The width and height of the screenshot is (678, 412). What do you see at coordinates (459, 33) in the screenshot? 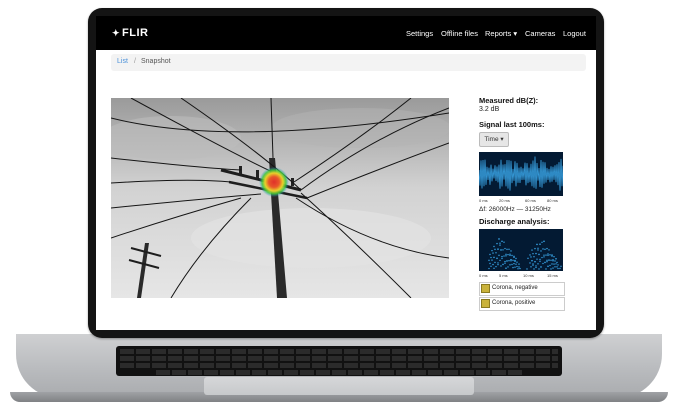
I see `nav-offline-files: Offline files` at bounding box center [459, 33].